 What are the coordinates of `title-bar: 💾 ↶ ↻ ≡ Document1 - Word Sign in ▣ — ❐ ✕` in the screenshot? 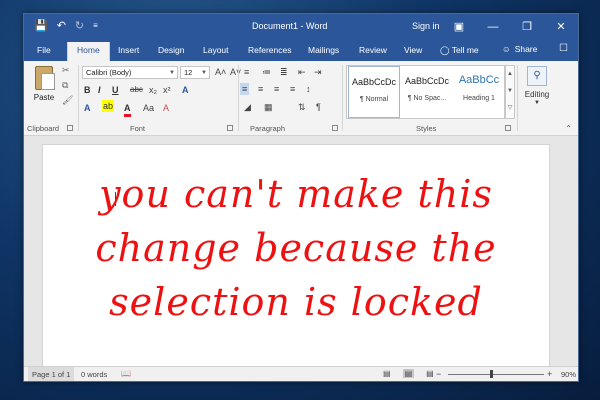 It's located at (301, 26).